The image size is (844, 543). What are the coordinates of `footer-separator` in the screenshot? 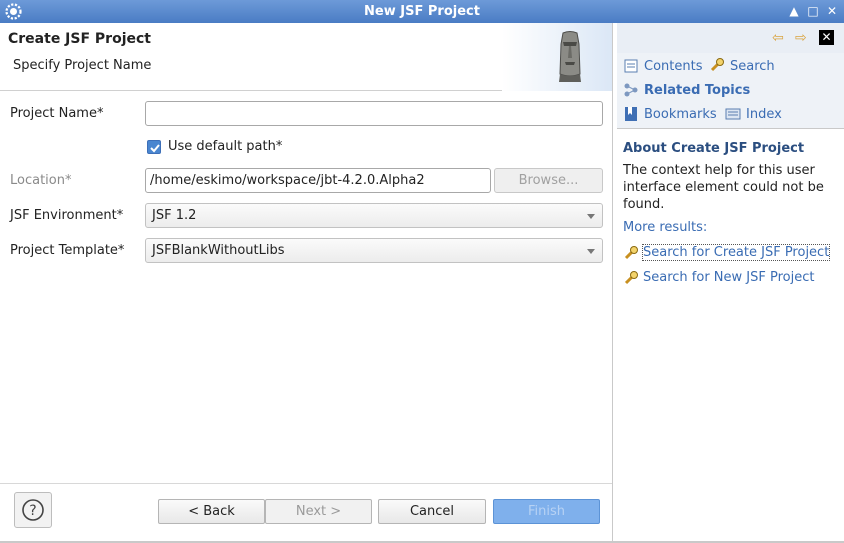 It's located at (306, 483).